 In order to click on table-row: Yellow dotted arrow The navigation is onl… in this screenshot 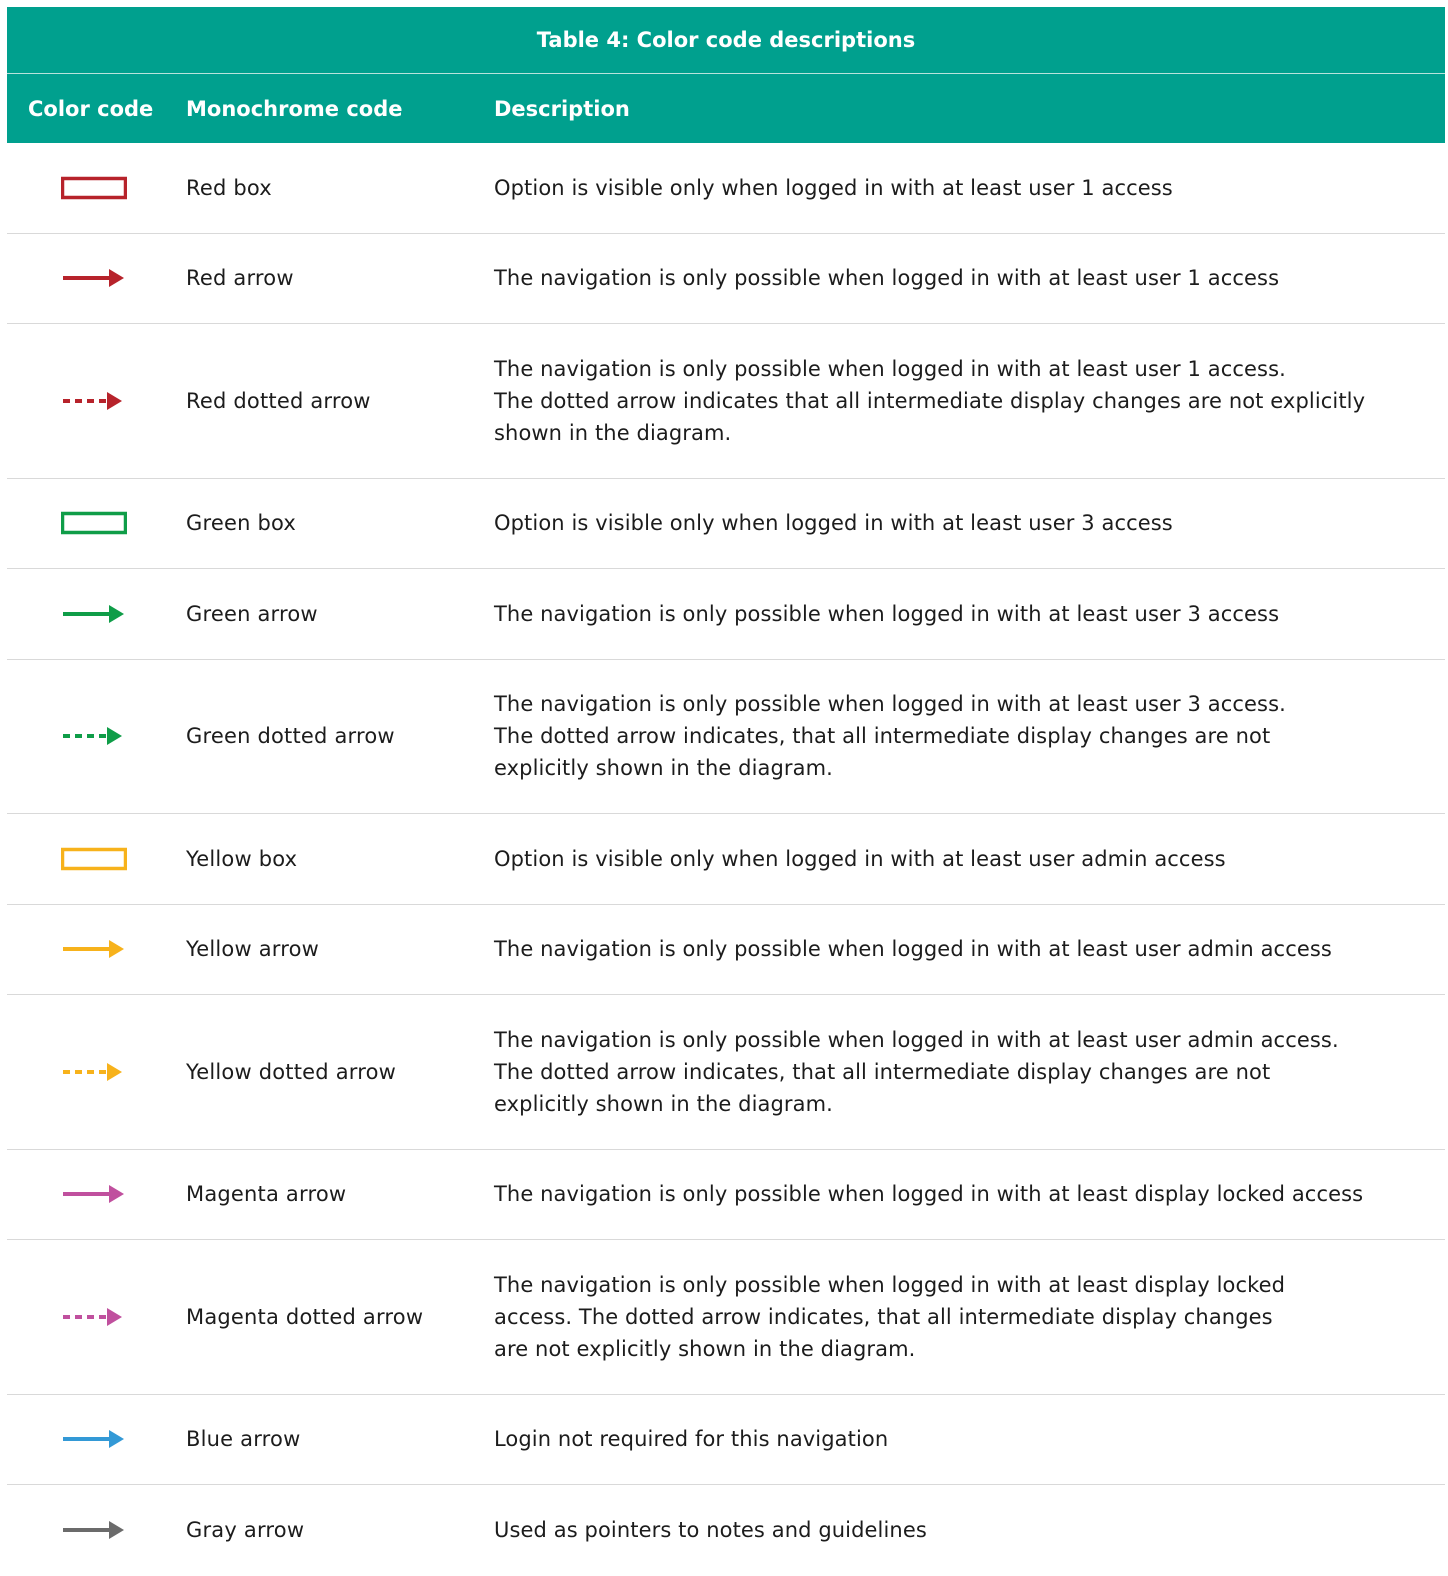, I will do `click(726, 1072)`.